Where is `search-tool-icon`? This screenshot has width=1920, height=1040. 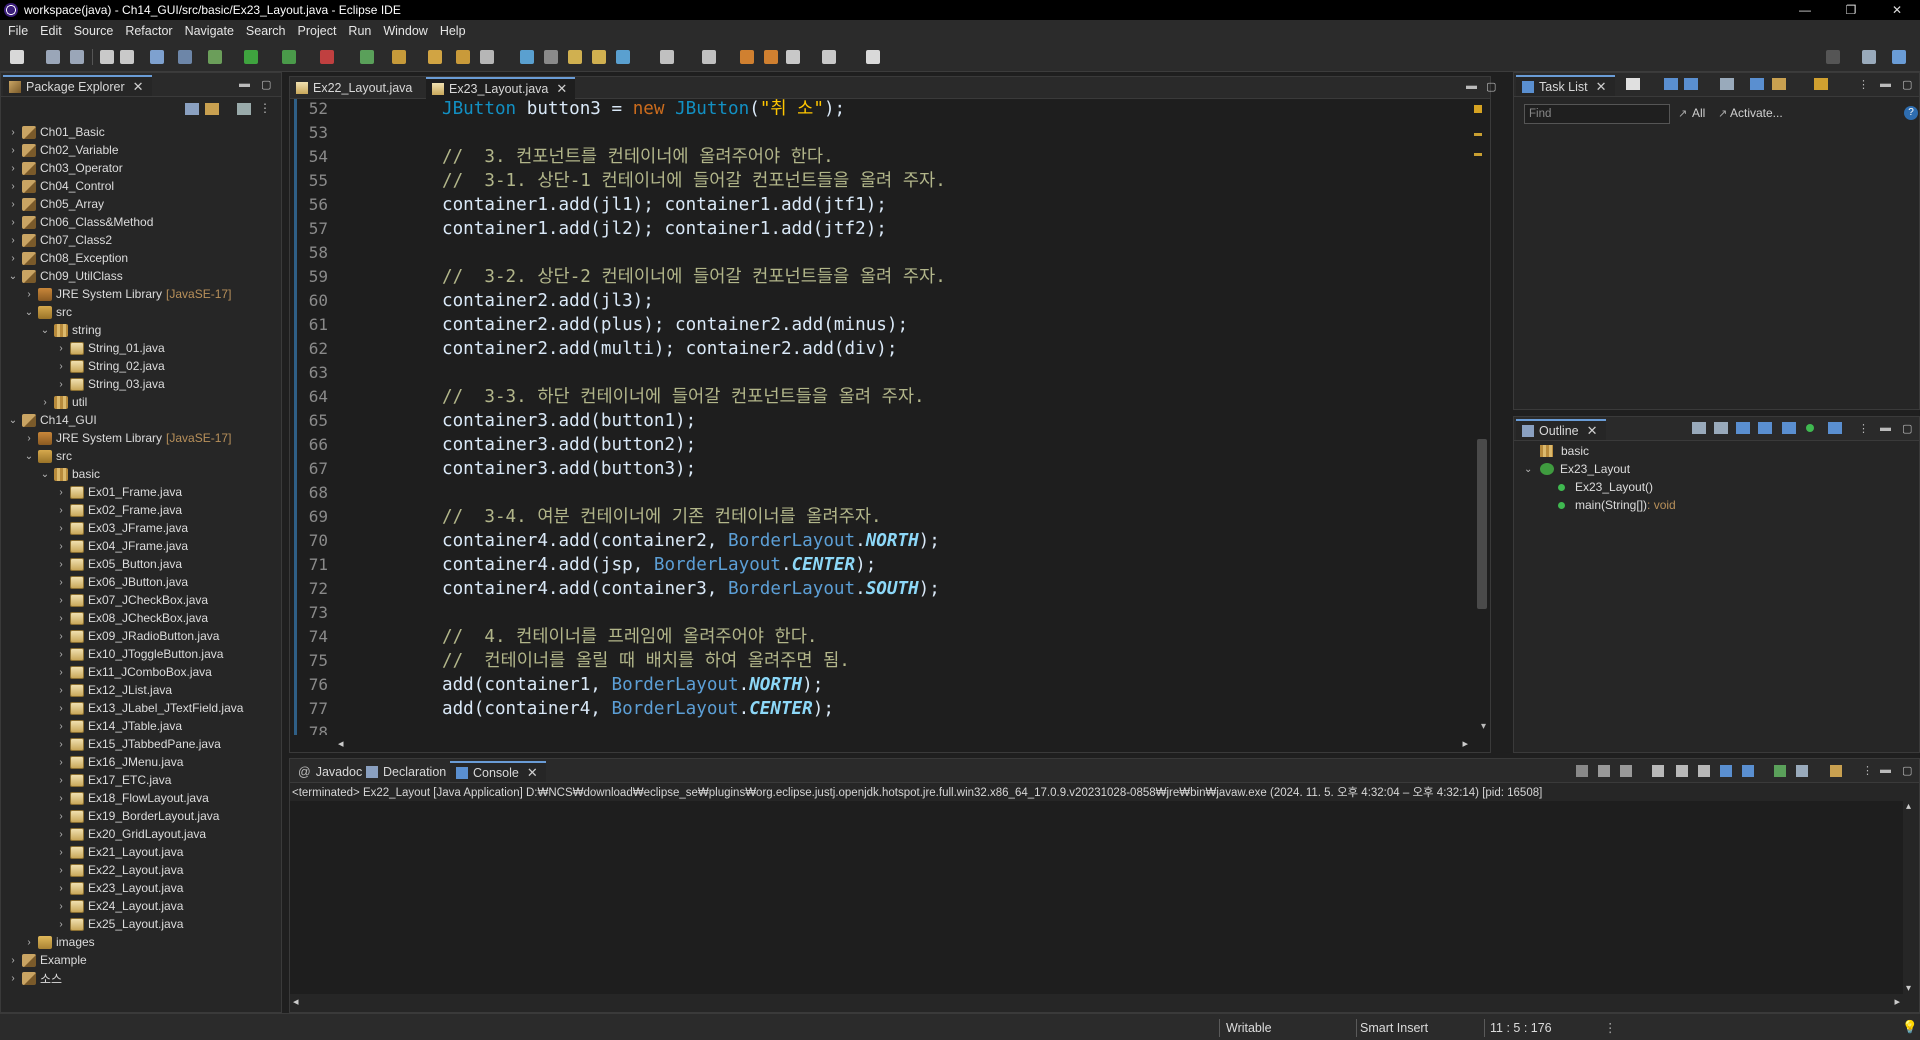 search-tool-icon is located at coordinates (487, 57).